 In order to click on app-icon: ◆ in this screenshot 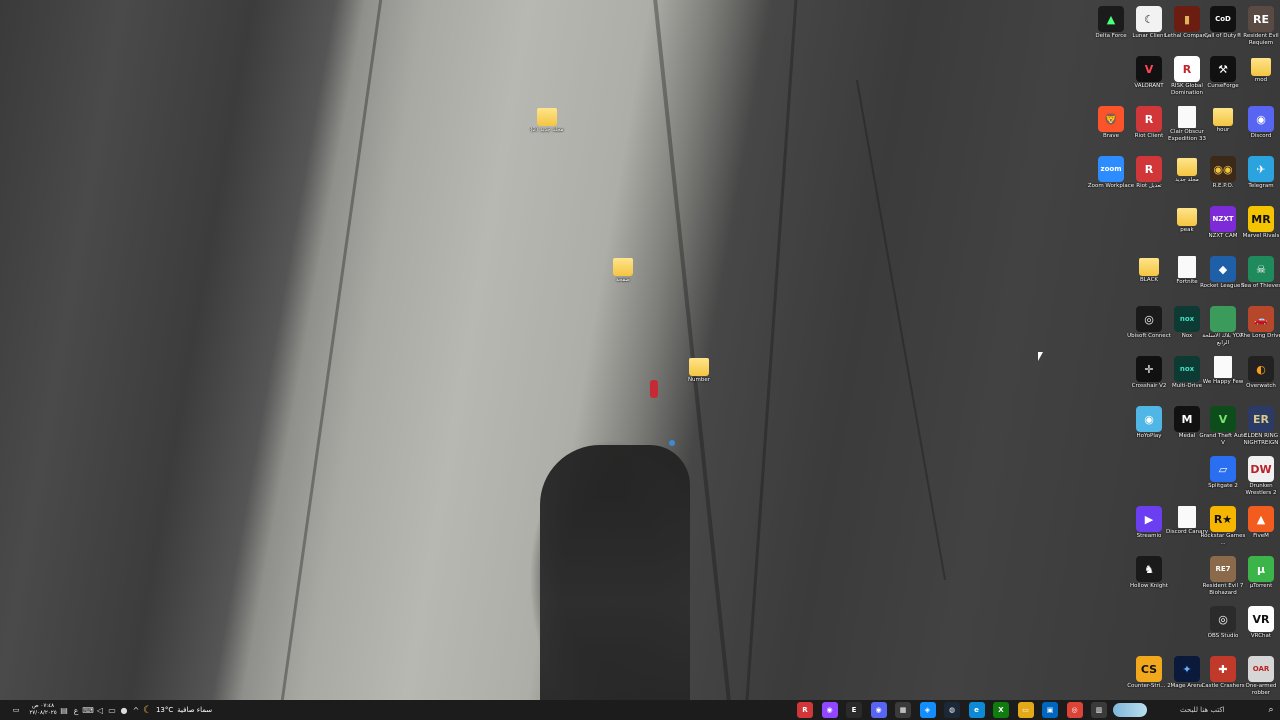, I will do `click(1223, 269)`.